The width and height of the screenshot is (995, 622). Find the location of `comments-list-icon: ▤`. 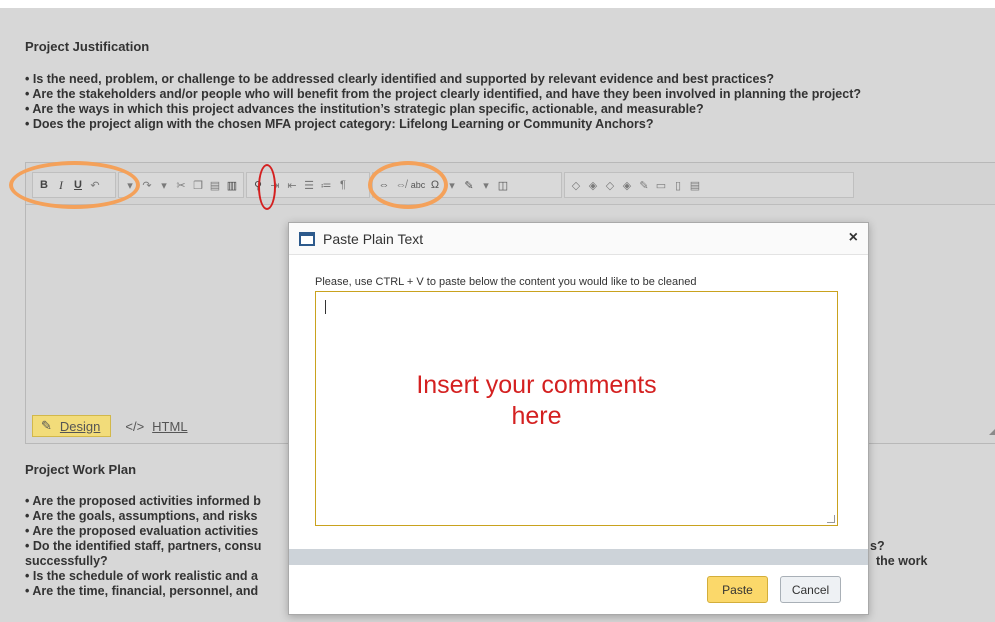

comments-list-icon: ▤ is located at coordinates (695, 185).